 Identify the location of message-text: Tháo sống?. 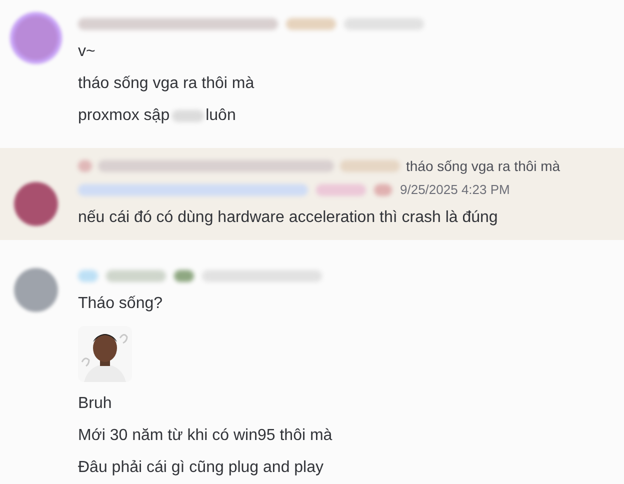
(120, 304).